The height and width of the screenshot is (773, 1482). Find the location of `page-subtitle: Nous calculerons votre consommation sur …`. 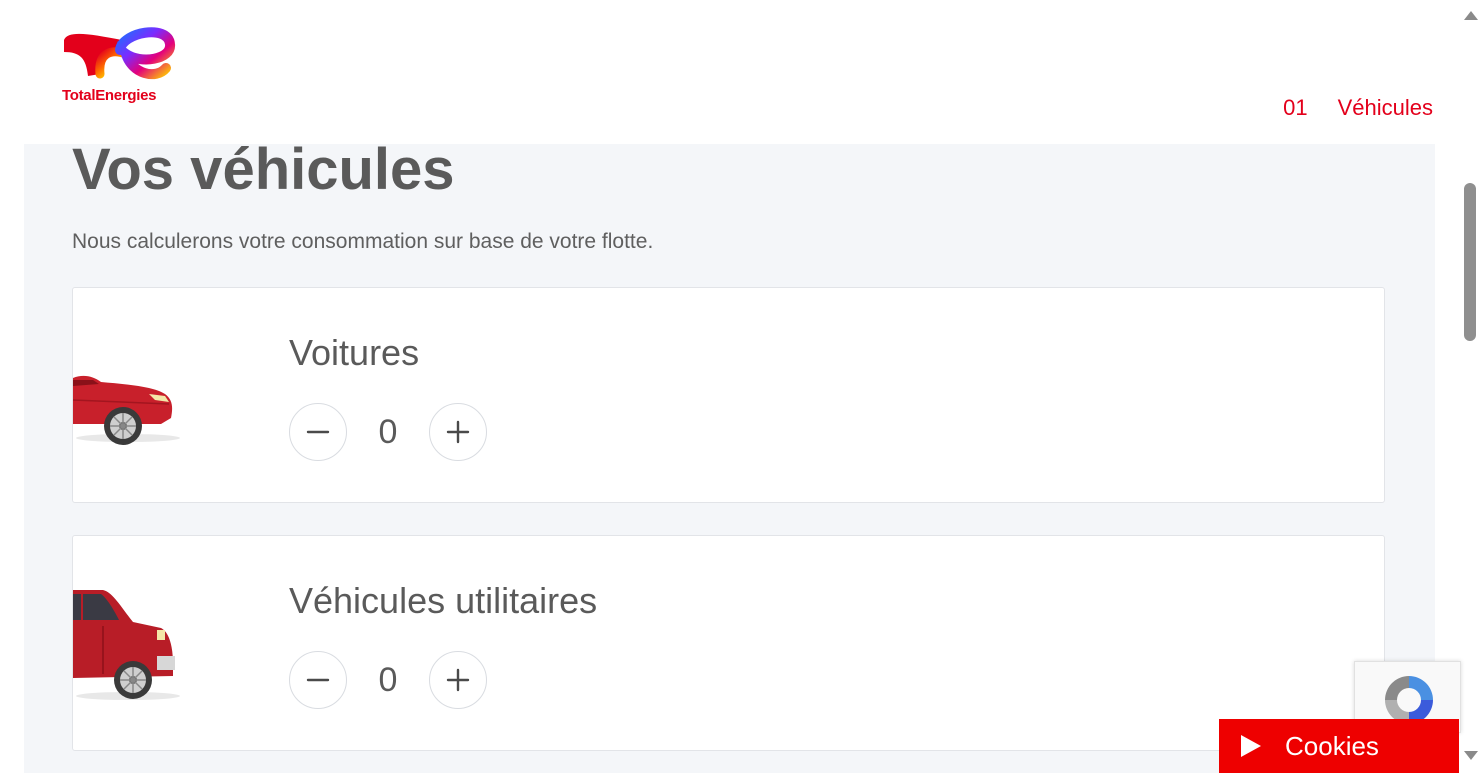

page-subtitle: Nous calculerons votre consommation sur … is located at coordinates (363, 241).